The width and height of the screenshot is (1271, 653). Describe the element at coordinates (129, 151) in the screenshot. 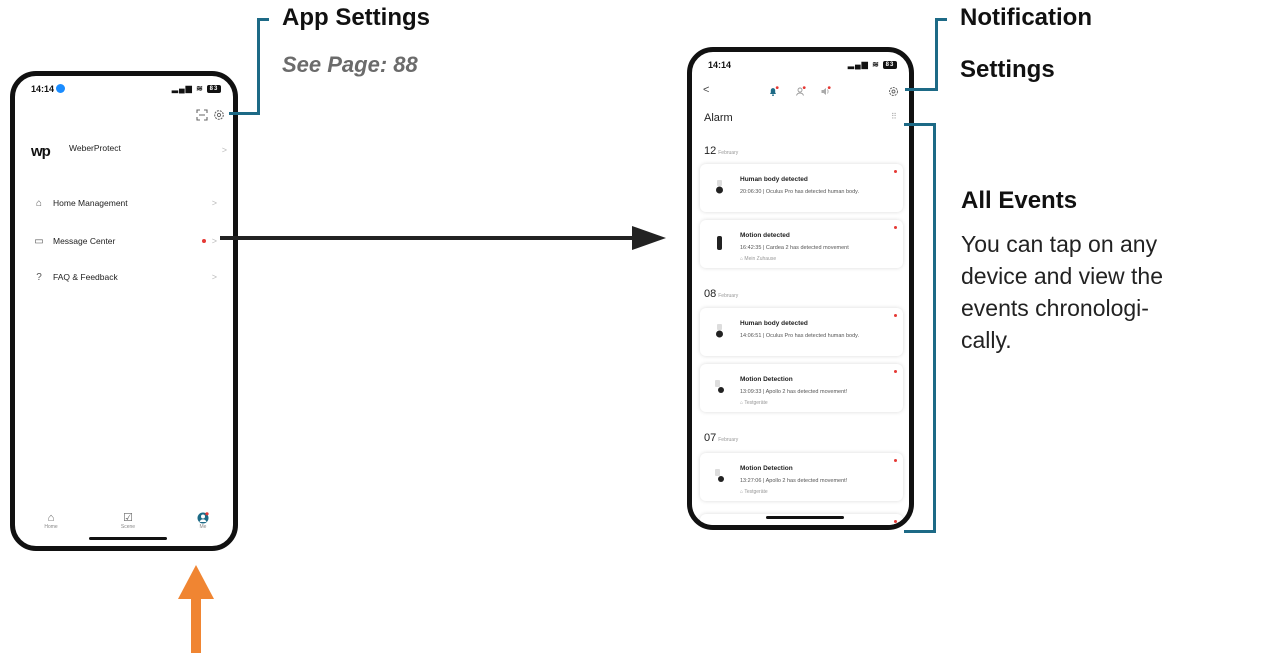

I see `account-row: wp WeberProtect >` at that location.